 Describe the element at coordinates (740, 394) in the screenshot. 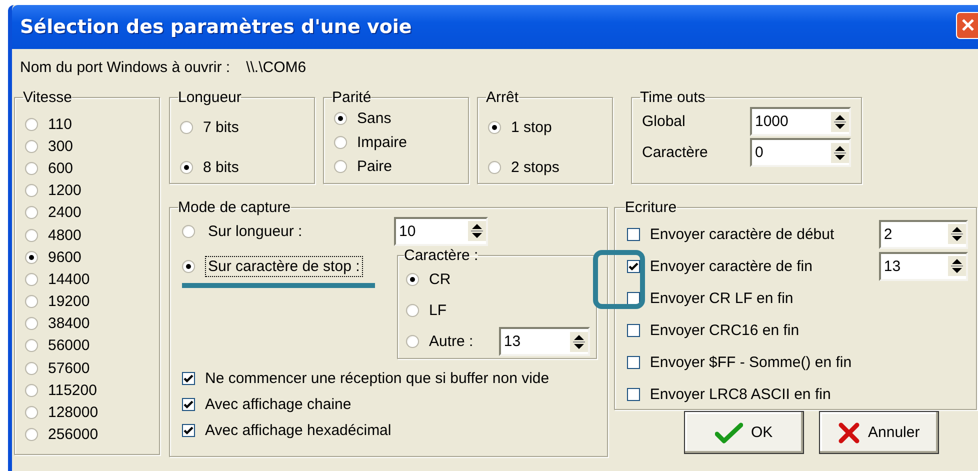

I see `checkbox-label: Envoyer LRC8 ASCII en fin` at that location.